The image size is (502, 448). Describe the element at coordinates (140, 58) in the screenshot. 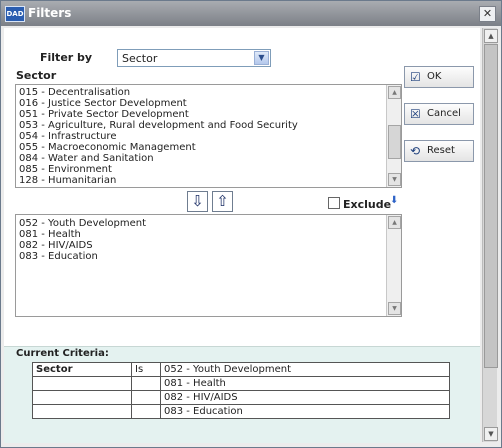

I see `filter-by-value: Sector` at that location.